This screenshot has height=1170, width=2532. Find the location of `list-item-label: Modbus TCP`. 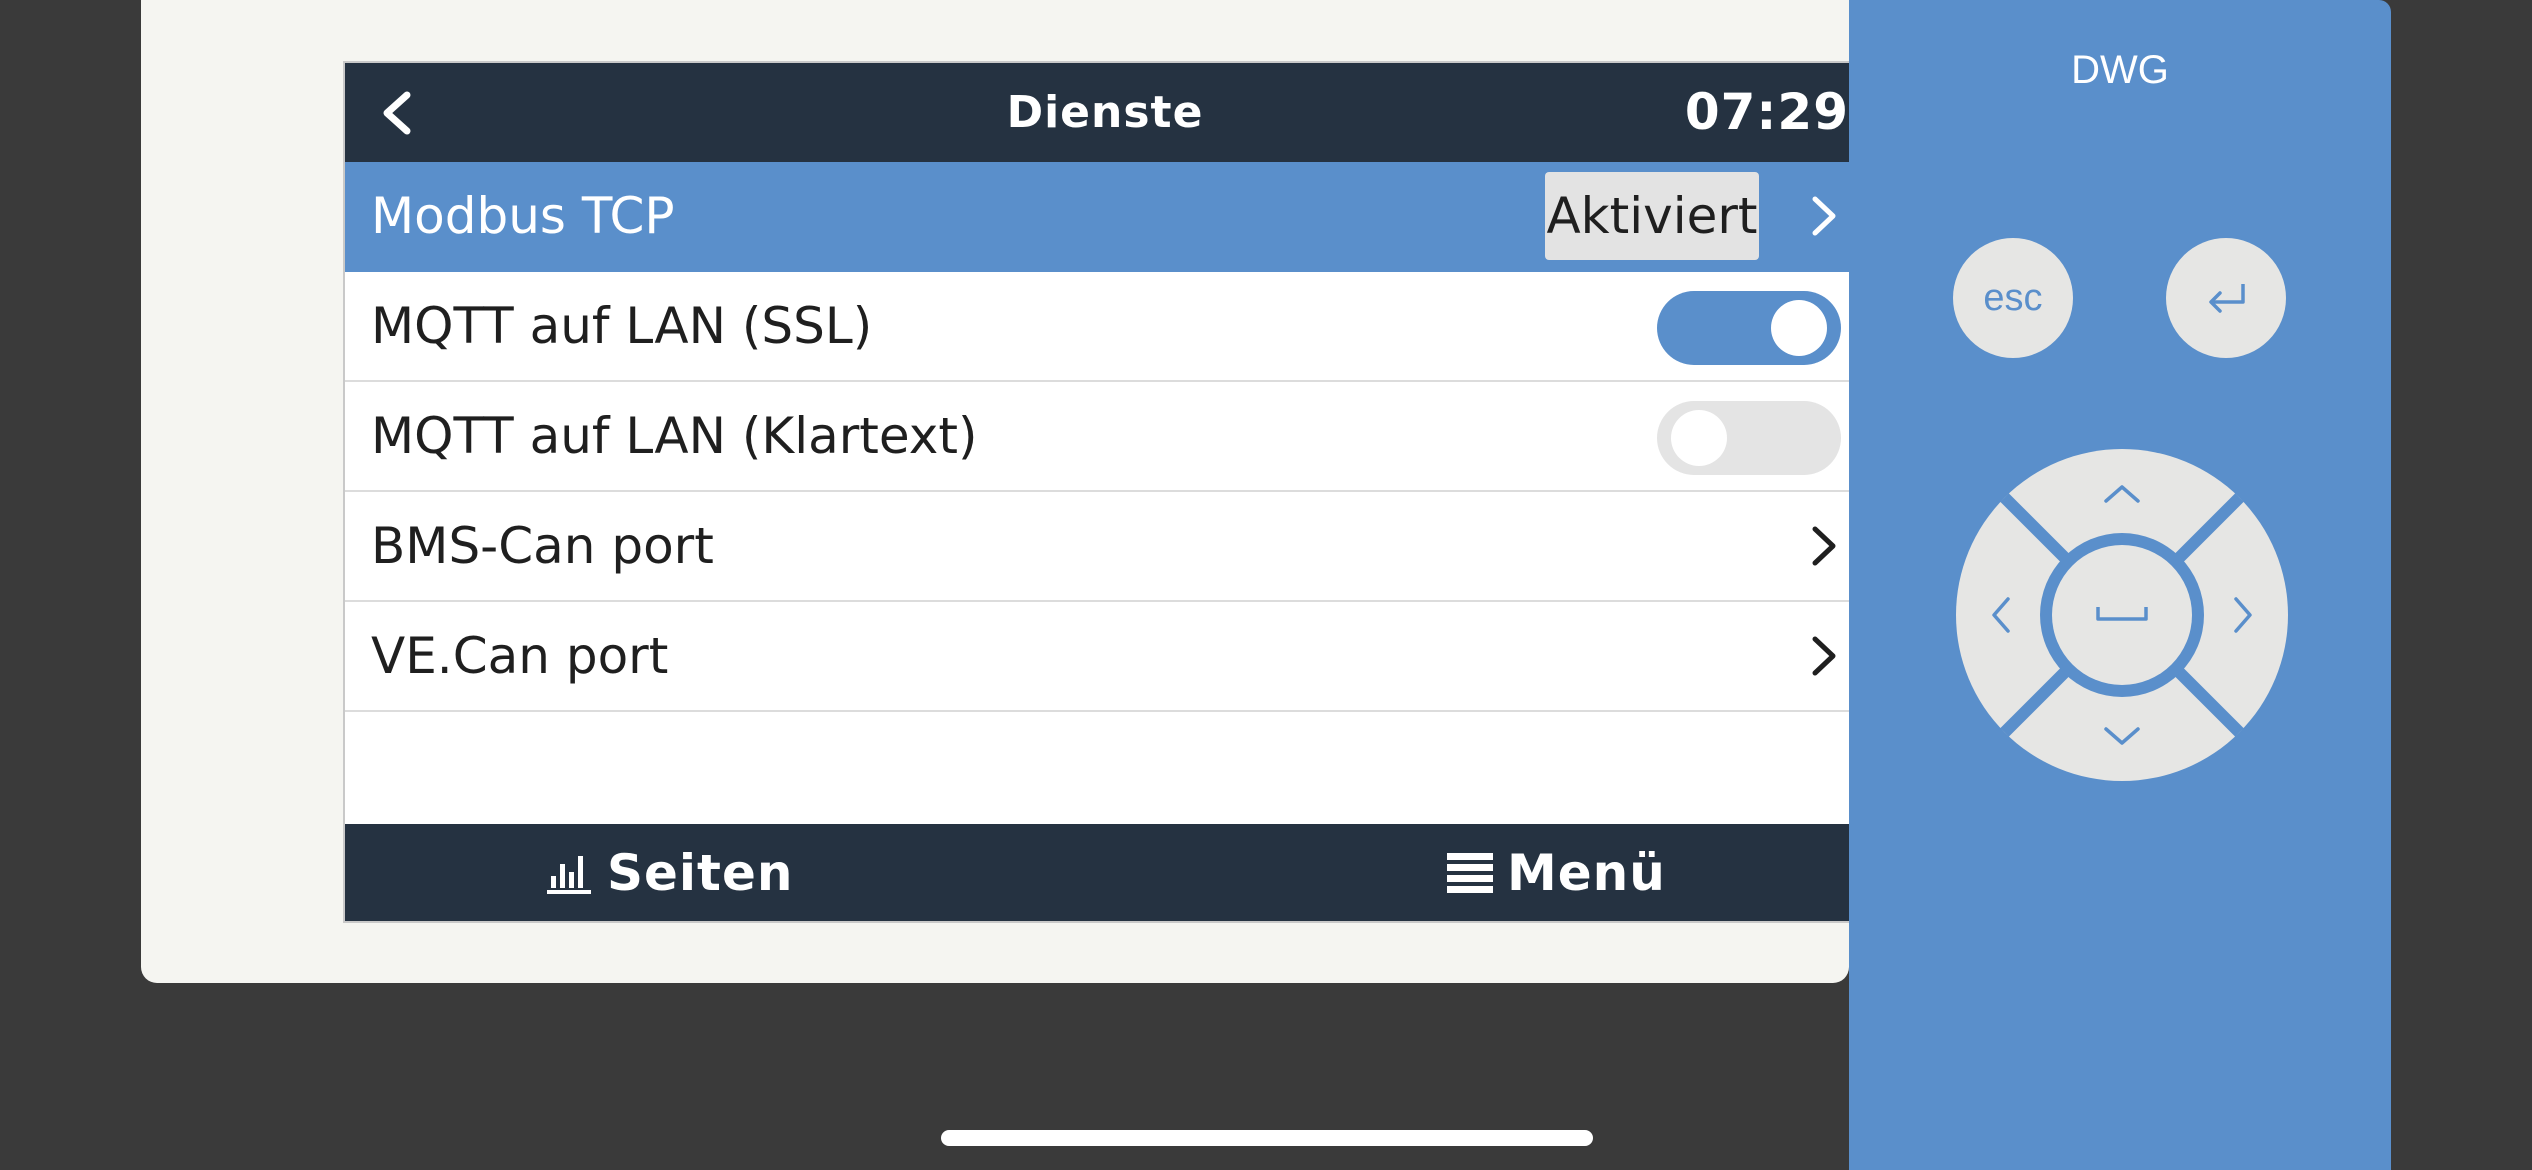

list-item-label: Modbus TCP is located at coordinates (523, 216).